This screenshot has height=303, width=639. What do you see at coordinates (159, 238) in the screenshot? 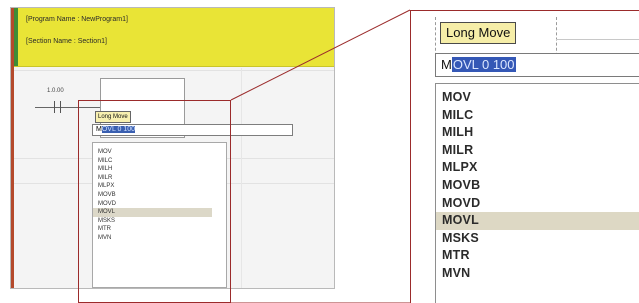
I see `list-item: MVN` at bounding box center [159, 238].